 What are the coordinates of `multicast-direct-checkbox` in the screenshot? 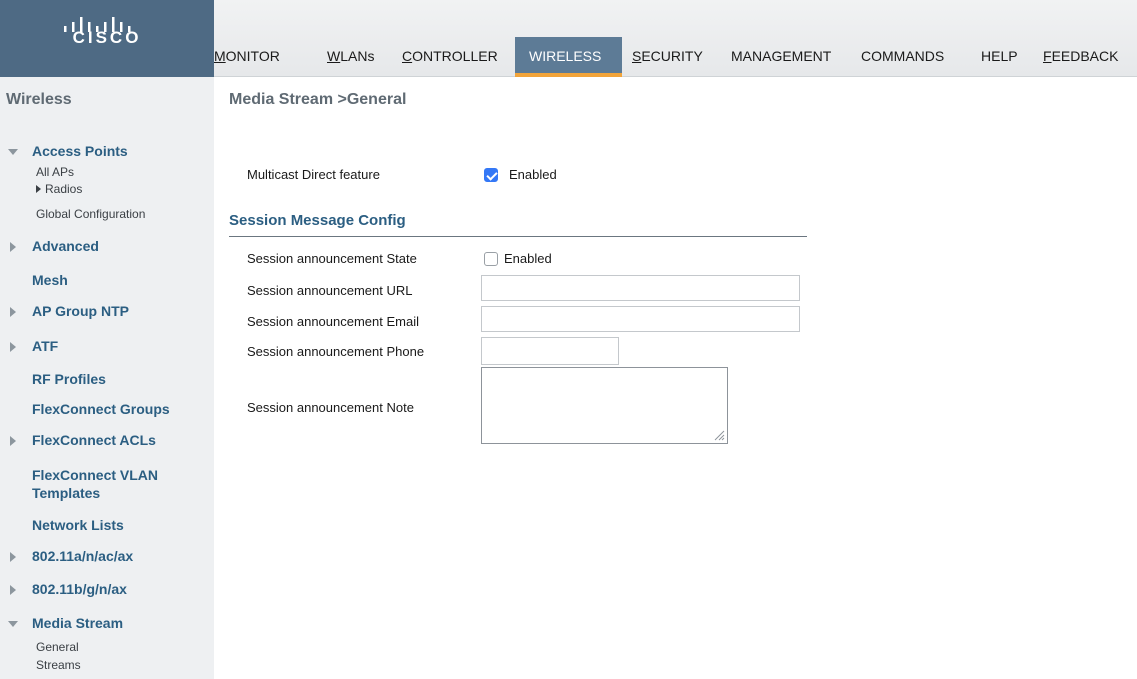 It's located at (491, 175).